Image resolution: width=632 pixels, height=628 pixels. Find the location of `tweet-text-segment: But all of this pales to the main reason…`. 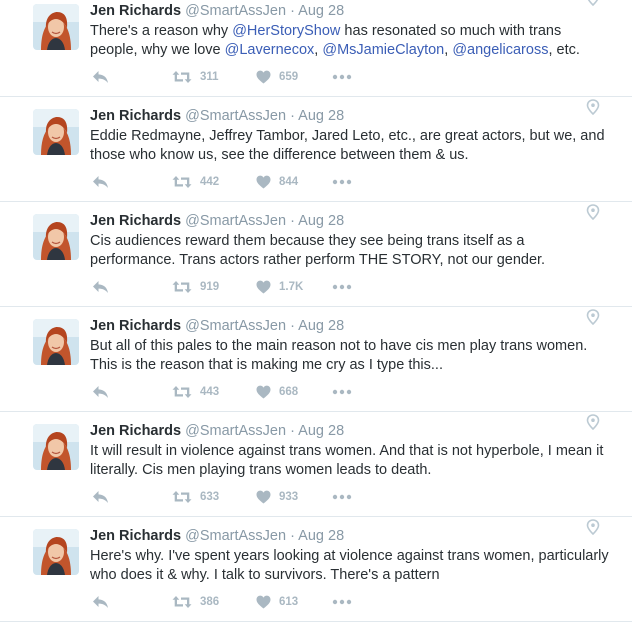

tweet-text-segment: But all of this pales to the main reason… is located at coordinates (339, 355).